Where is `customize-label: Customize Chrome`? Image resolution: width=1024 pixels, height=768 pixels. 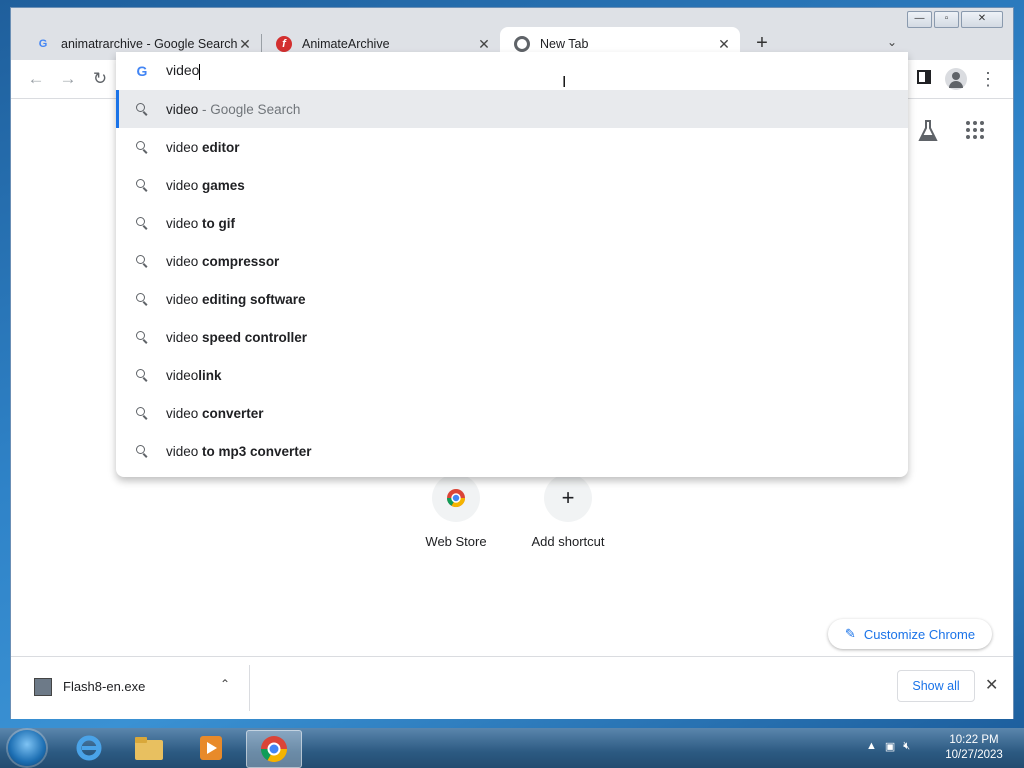
customize-label: Customize Chrome is located at coordinates (919, 634).